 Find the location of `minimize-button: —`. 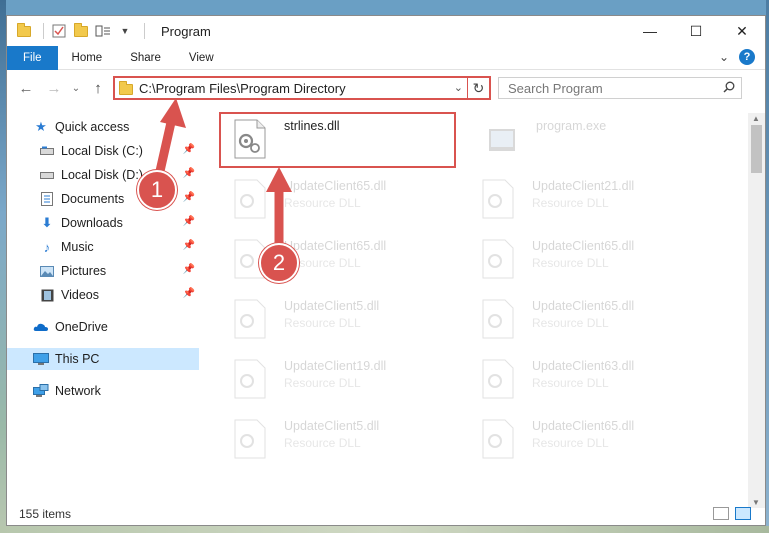

minimize-button: — is located at coordinates (650, 31).